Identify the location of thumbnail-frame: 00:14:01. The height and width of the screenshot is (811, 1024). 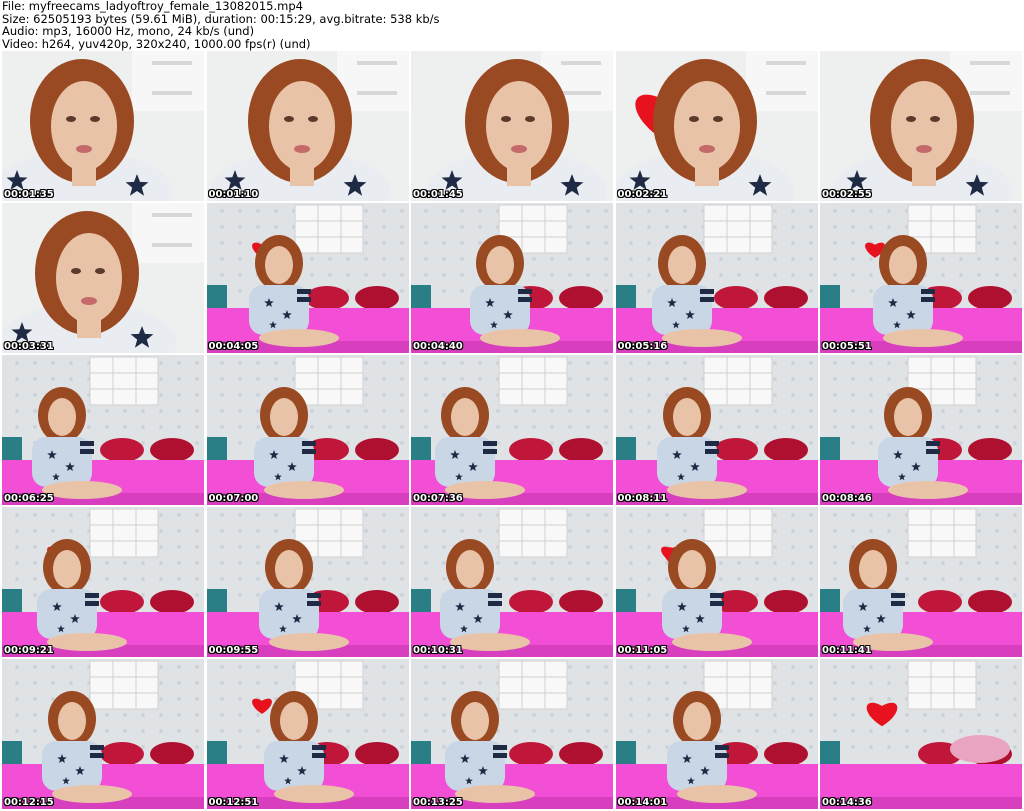
(716, 734).